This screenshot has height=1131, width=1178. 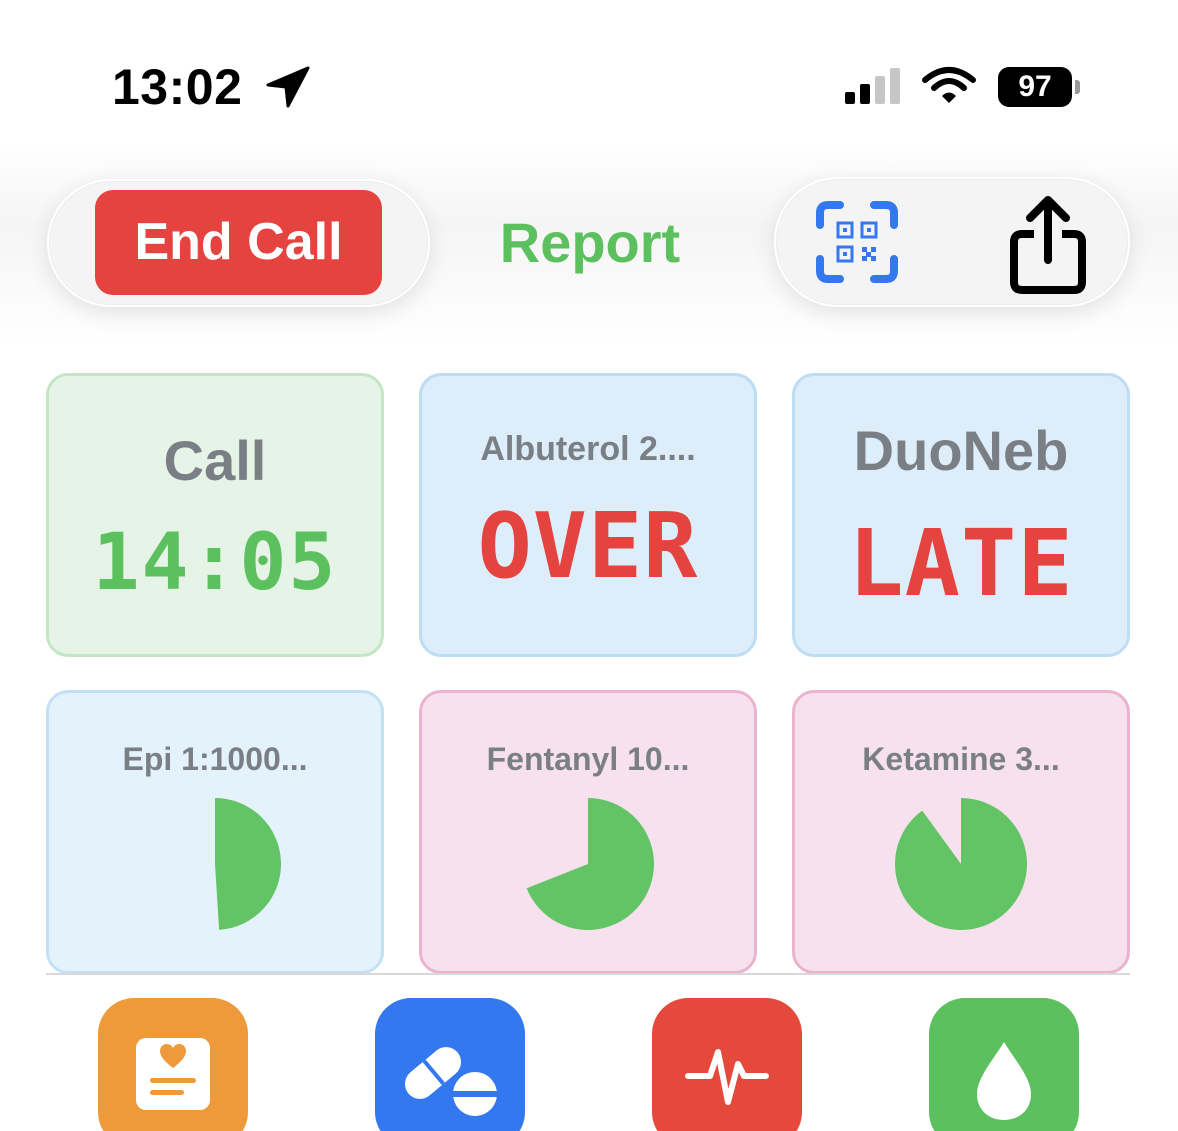 I want to click on page-title: Report, so click(x=590, y=242).